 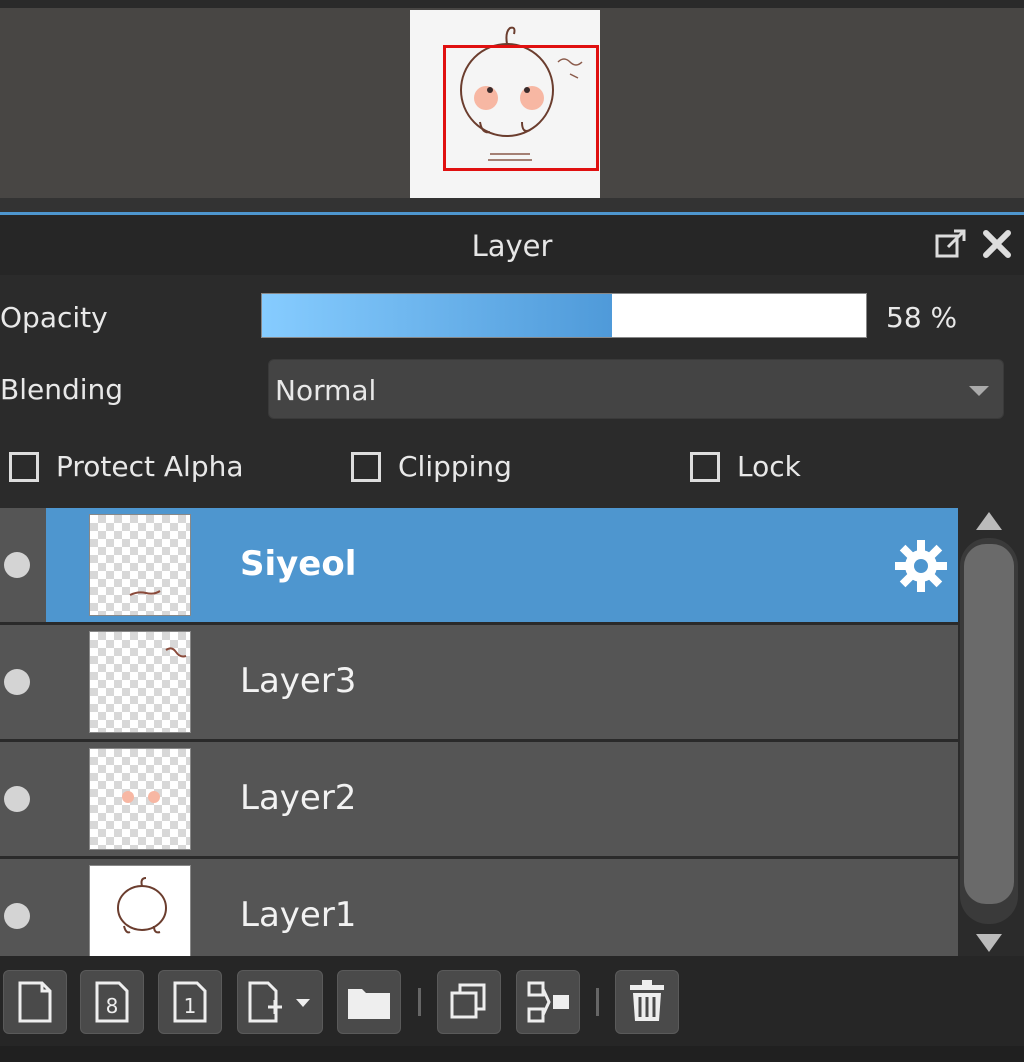 What do you see at coordinates (24, 467) in the screenshot?
I see `protect-alpha-checkbox` at bounding box center [24, 467].